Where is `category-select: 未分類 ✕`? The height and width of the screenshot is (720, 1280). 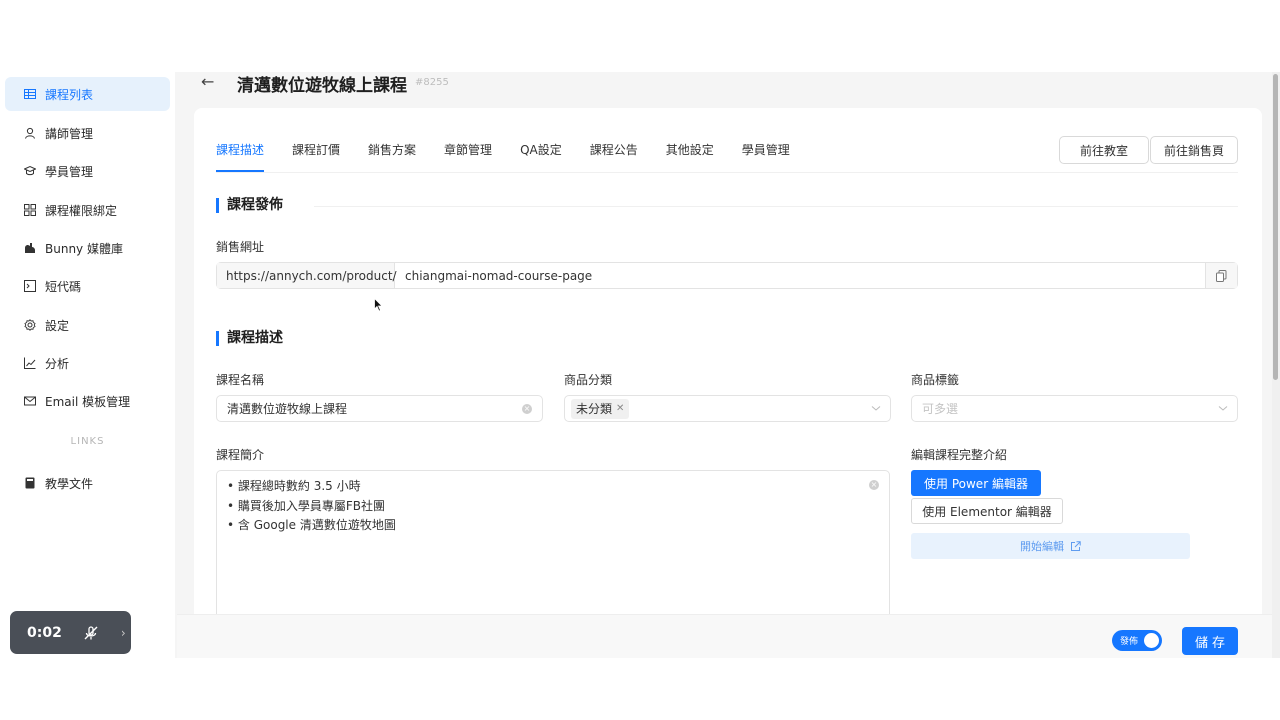 category-select: 未分類 ✕ is located at coordinates (727, 408).